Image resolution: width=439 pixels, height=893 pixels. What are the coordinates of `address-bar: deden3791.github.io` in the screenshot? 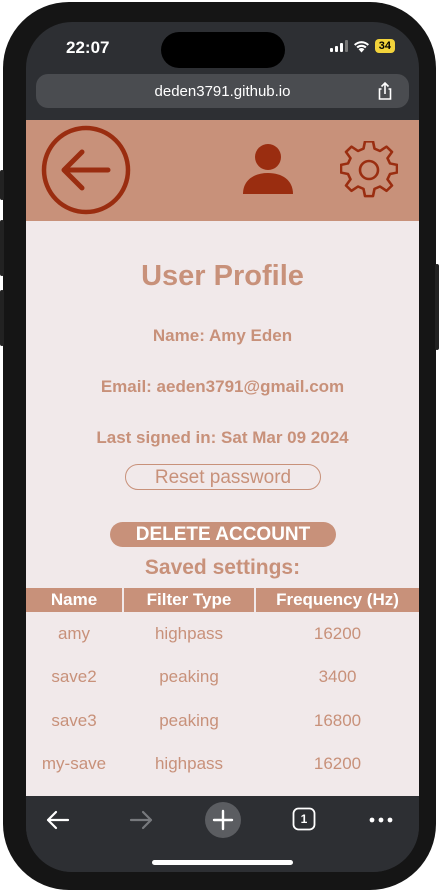 It's located at (222, 91).